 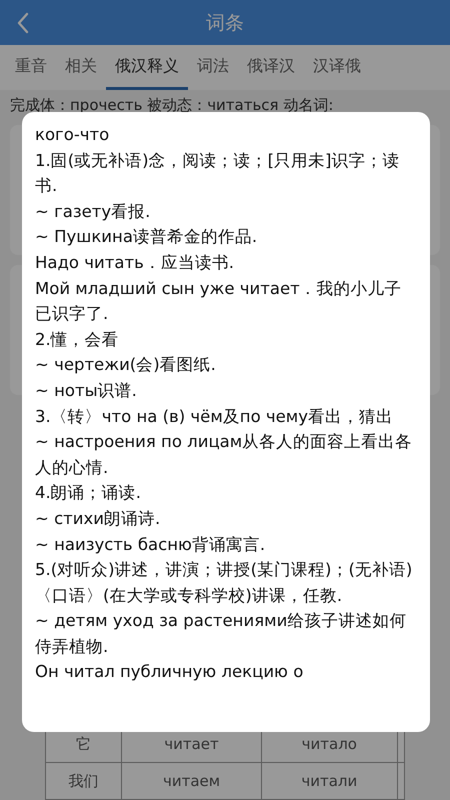 I want to click on definition-line: ~ Пушкина读普希金的作品., so click(x=146, y=237).